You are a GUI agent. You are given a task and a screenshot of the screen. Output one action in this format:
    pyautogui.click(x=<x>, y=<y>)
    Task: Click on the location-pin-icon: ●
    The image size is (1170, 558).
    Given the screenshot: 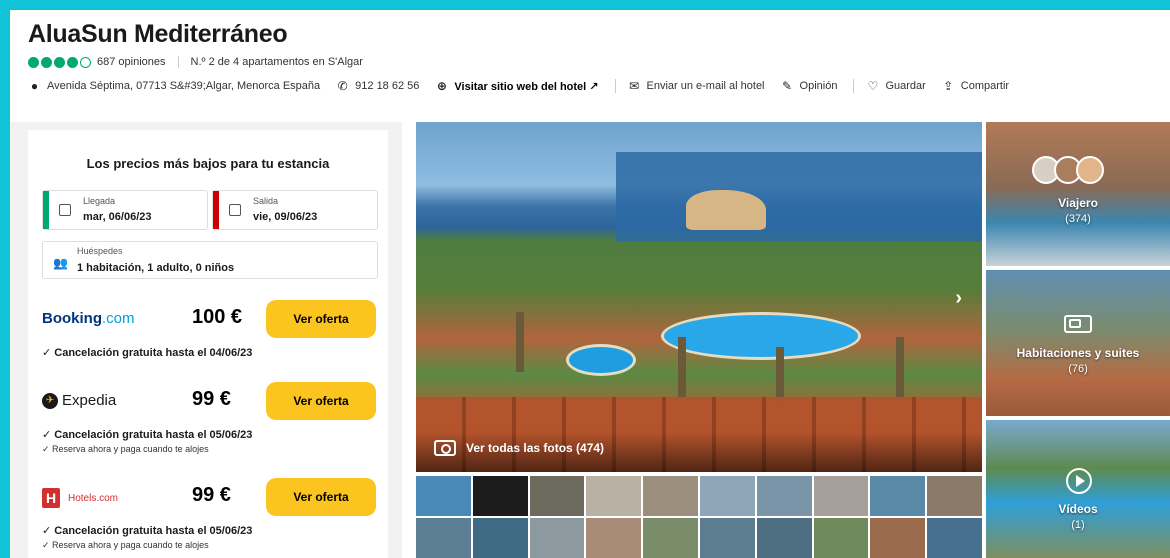 What is the action you would take?
    pyautogui.click(x=34, y=85)
    